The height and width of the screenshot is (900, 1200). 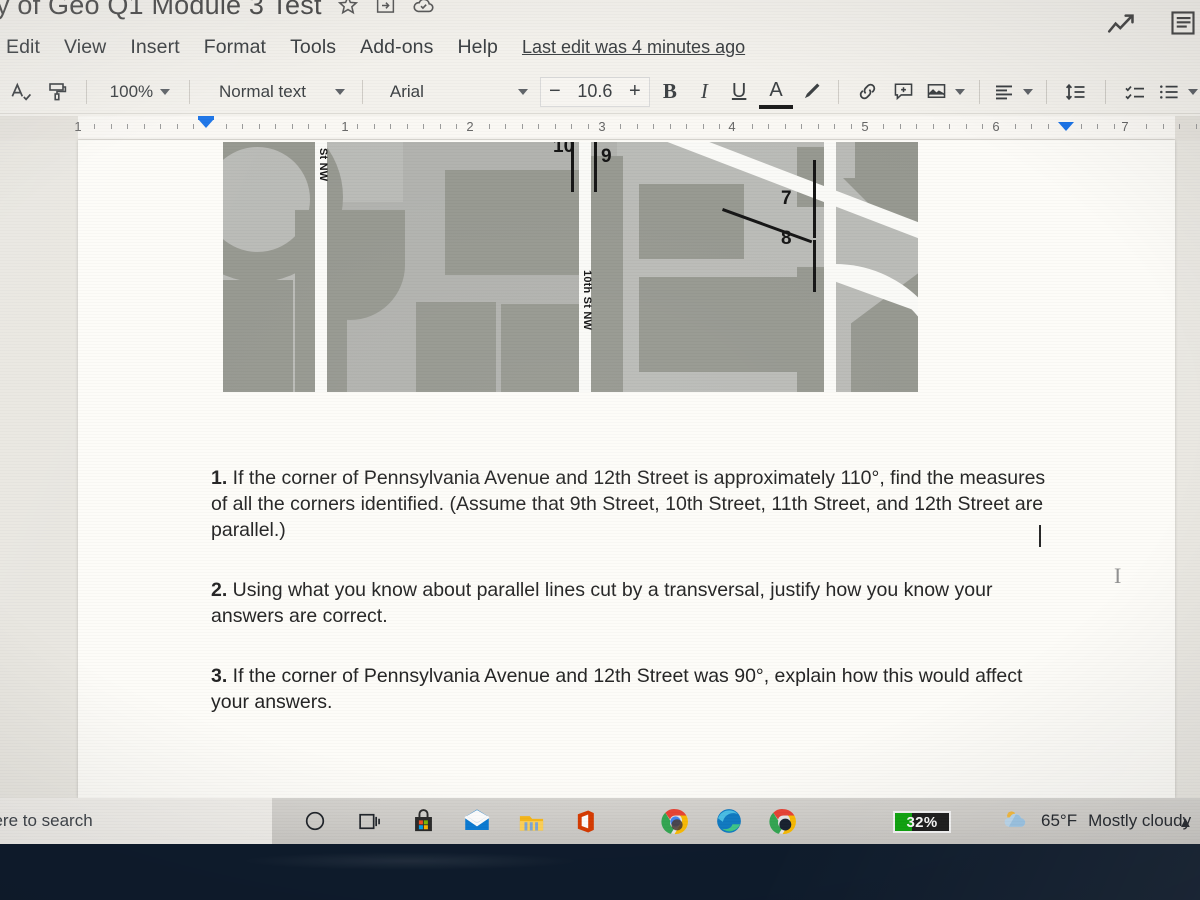 What do you see at coordinates (739, 92) in the screenshot?
I see `underline-button: U` at bounding box center [739, 92].